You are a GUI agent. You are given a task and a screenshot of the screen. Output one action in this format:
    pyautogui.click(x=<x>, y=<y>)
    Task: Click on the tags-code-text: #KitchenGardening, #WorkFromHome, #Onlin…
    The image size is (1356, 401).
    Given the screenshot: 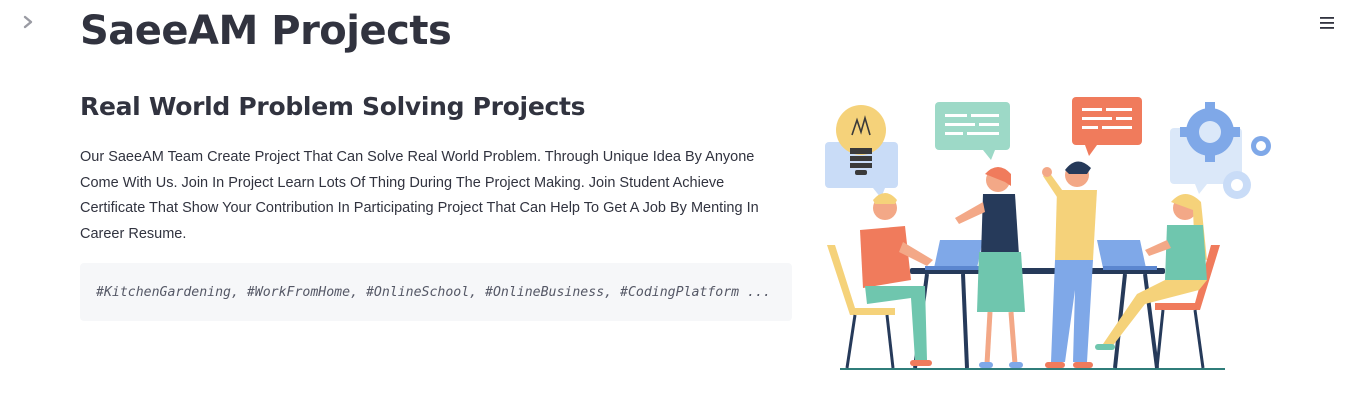 What is the action you would take?
    pyautogui.click(x=433, y=292)
    